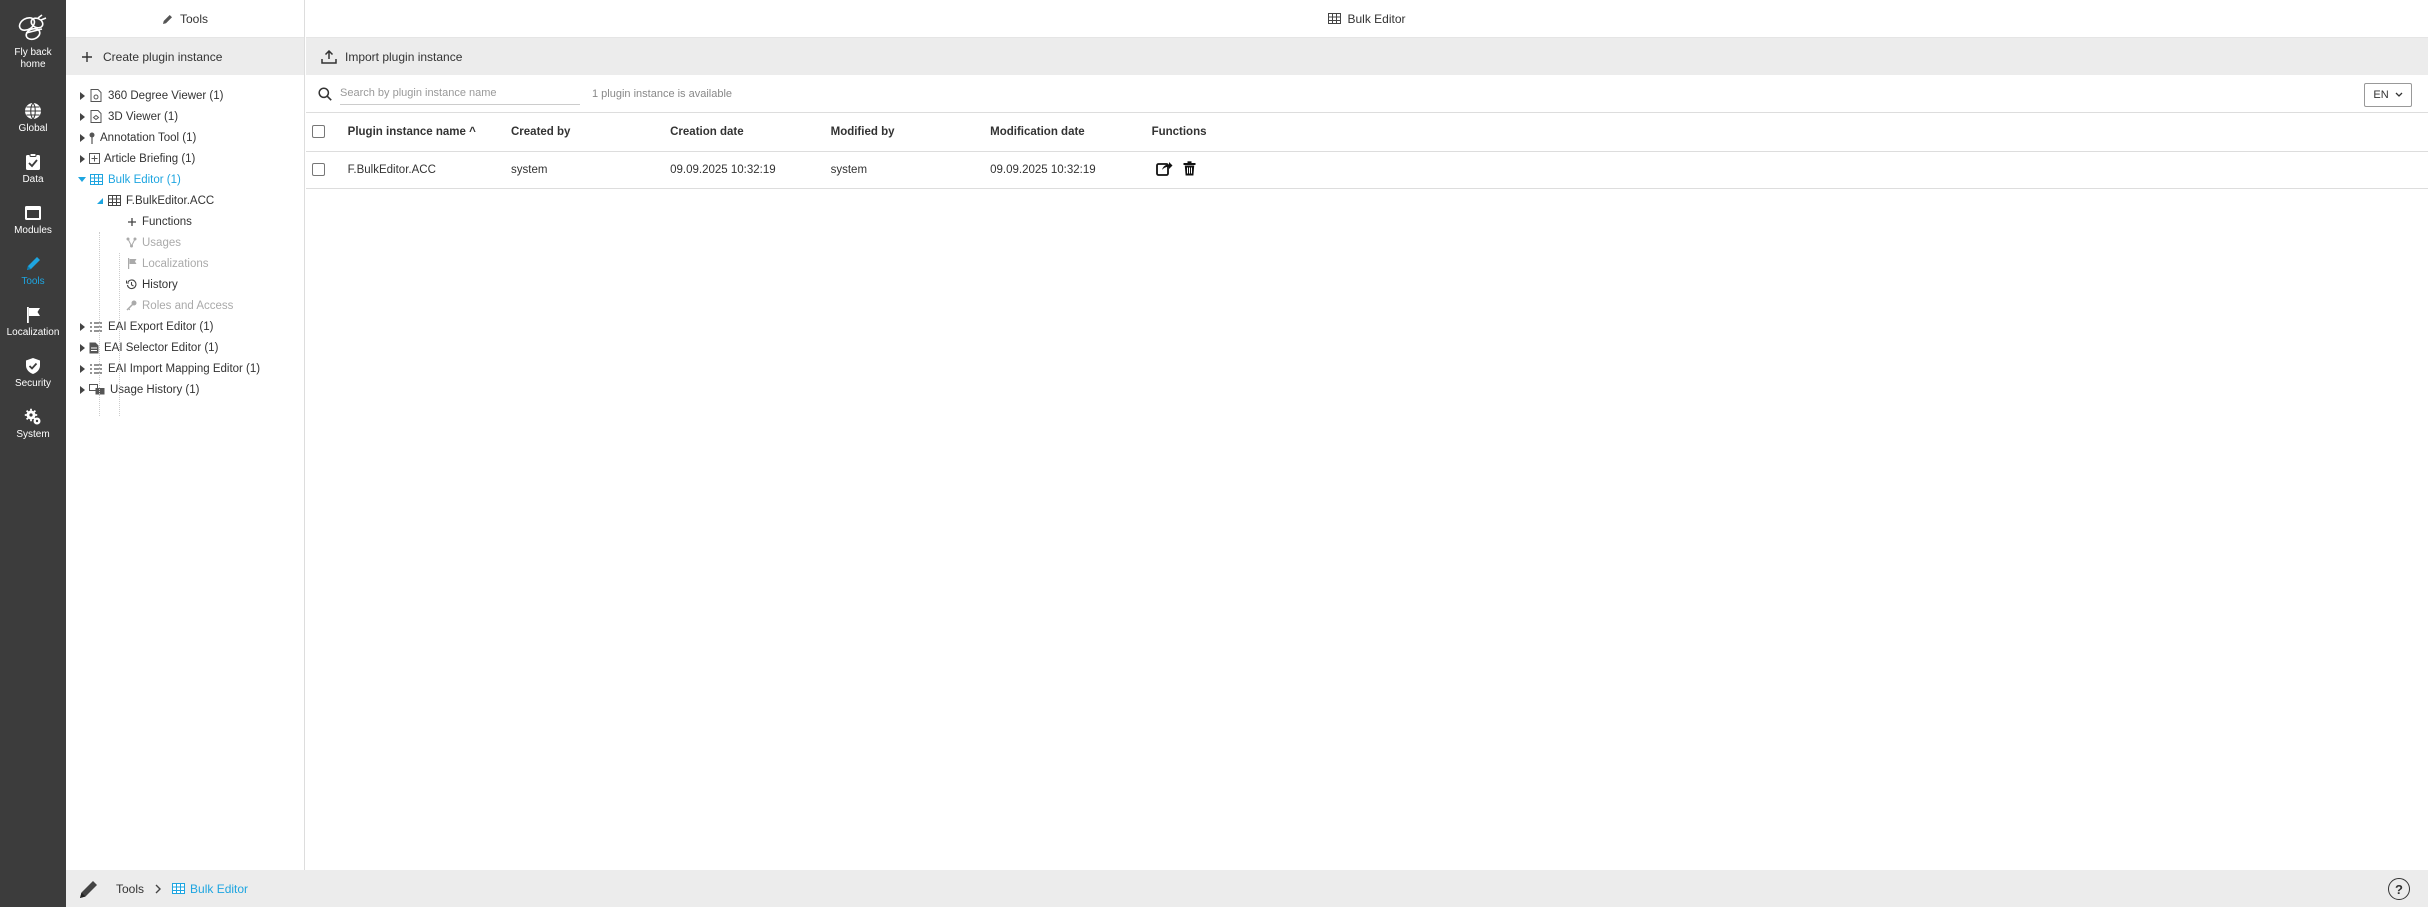 The height and width of the screenshot is (907, 2428). Describe the element at coordinates (96, 326) in the screenshot. I see `list-icon` at that location.